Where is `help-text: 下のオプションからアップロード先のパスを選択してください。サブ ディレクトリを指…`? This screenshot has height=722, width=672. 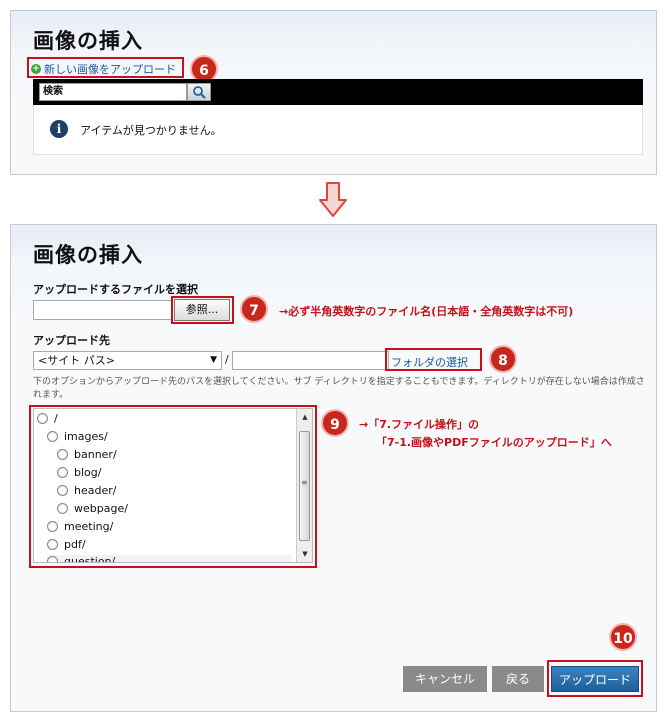 help-text: 下のオプションからアップロード先のパスを選択してください。サブ ディレクトリを指… is located at coordinates (339, 388).